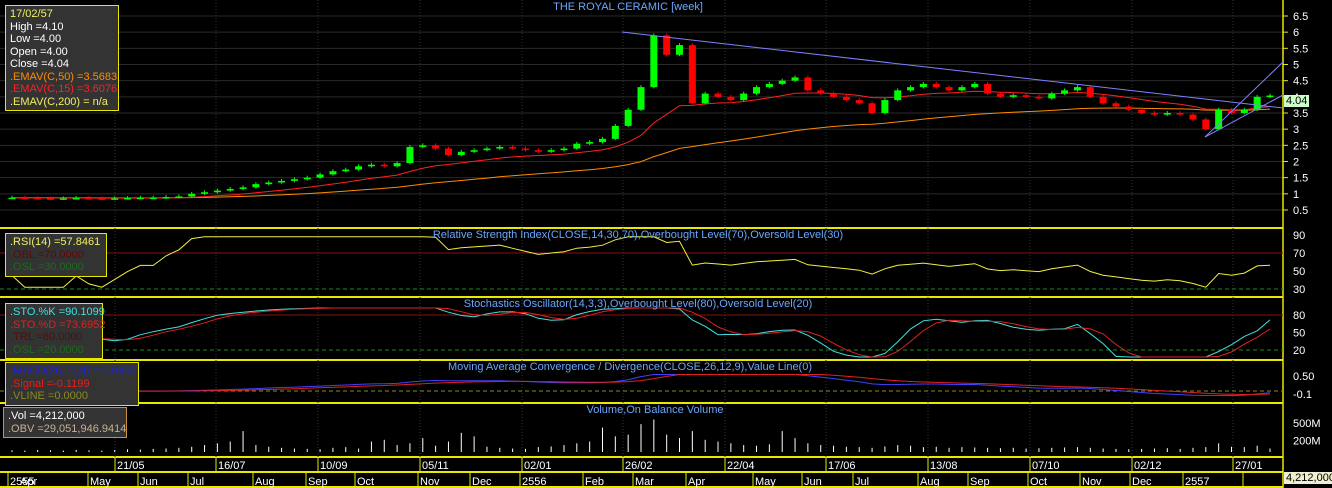 This screenshot has width=1332, height=488. Describe the element at coordinates (31, 14) in the screenshot. I see `info-date: 17/02/57` at that location.